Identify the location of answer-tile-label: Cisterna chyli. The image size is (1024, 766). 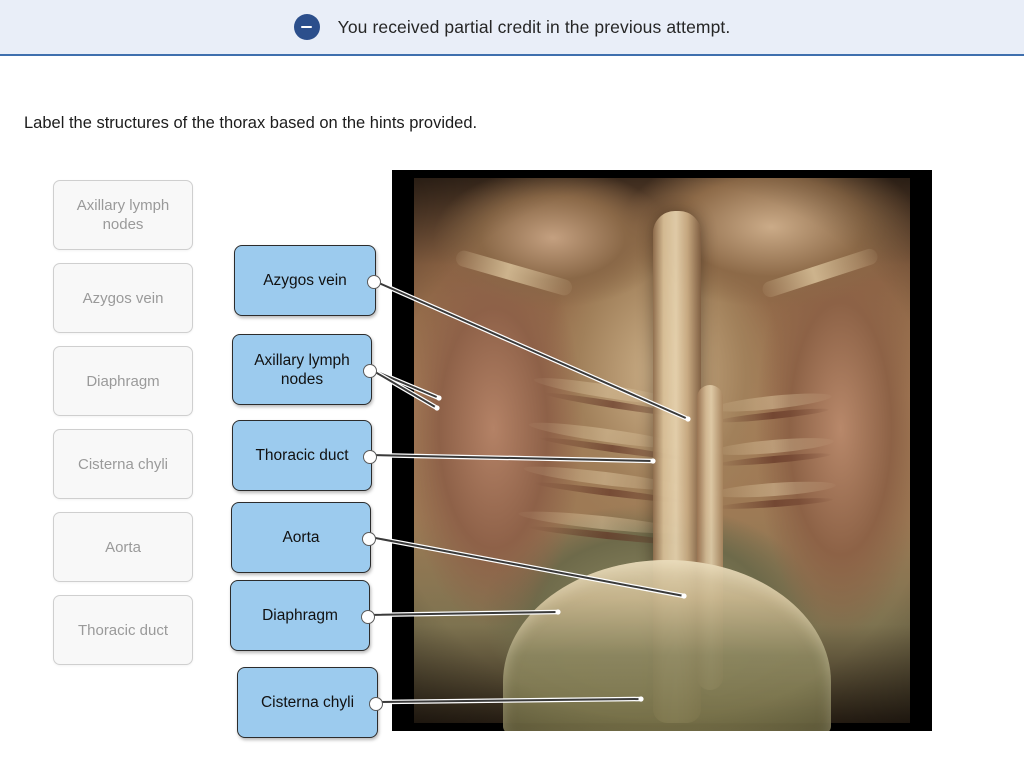
(307, 702).